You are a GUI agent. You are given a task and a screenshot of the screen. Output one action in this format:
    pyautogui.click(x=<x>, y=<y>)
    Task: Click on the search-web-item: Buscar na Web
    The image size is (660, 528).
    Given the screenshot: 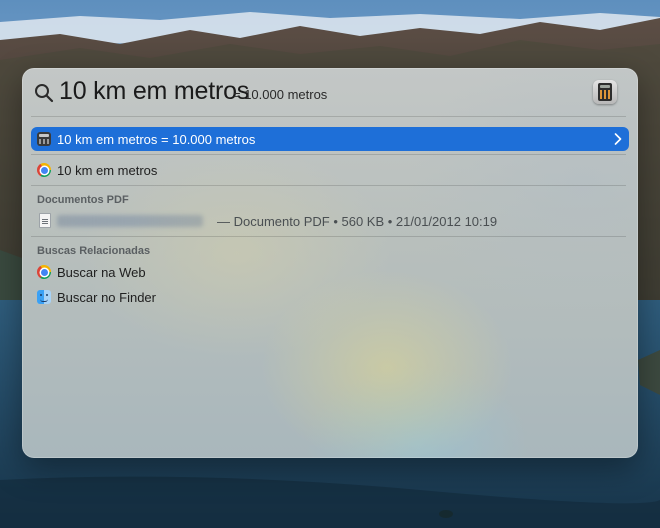 What is the action you would take?
    pyautogui.click(x=330, y=272)
    